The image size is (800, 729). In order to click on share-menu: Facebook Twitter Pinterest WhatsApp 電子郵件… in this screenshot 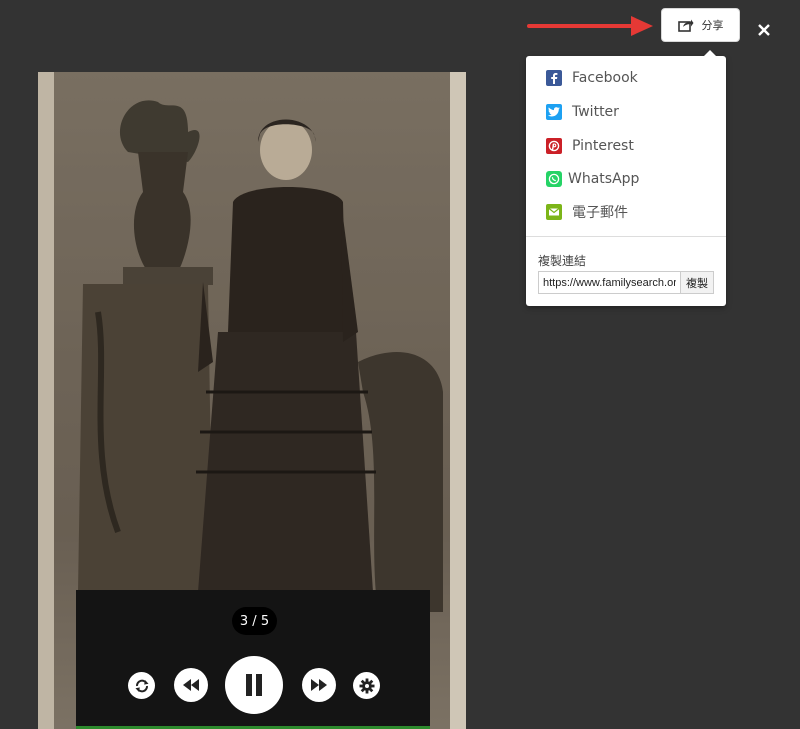, I will do `click(626, 178)`.